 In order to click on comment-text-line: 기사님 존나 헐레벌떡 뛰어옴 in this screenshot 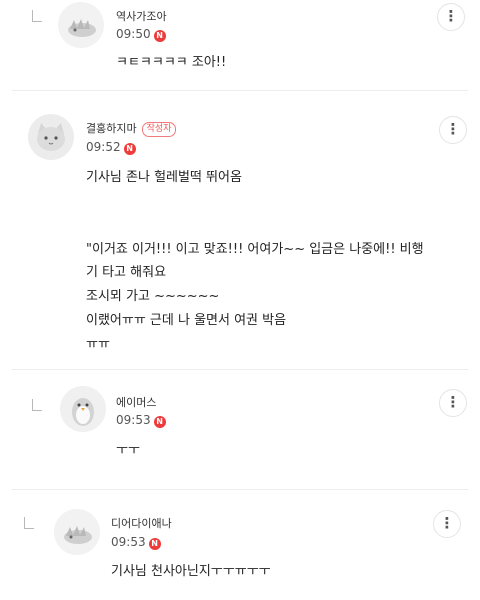, I will do `click(164, 177)`.